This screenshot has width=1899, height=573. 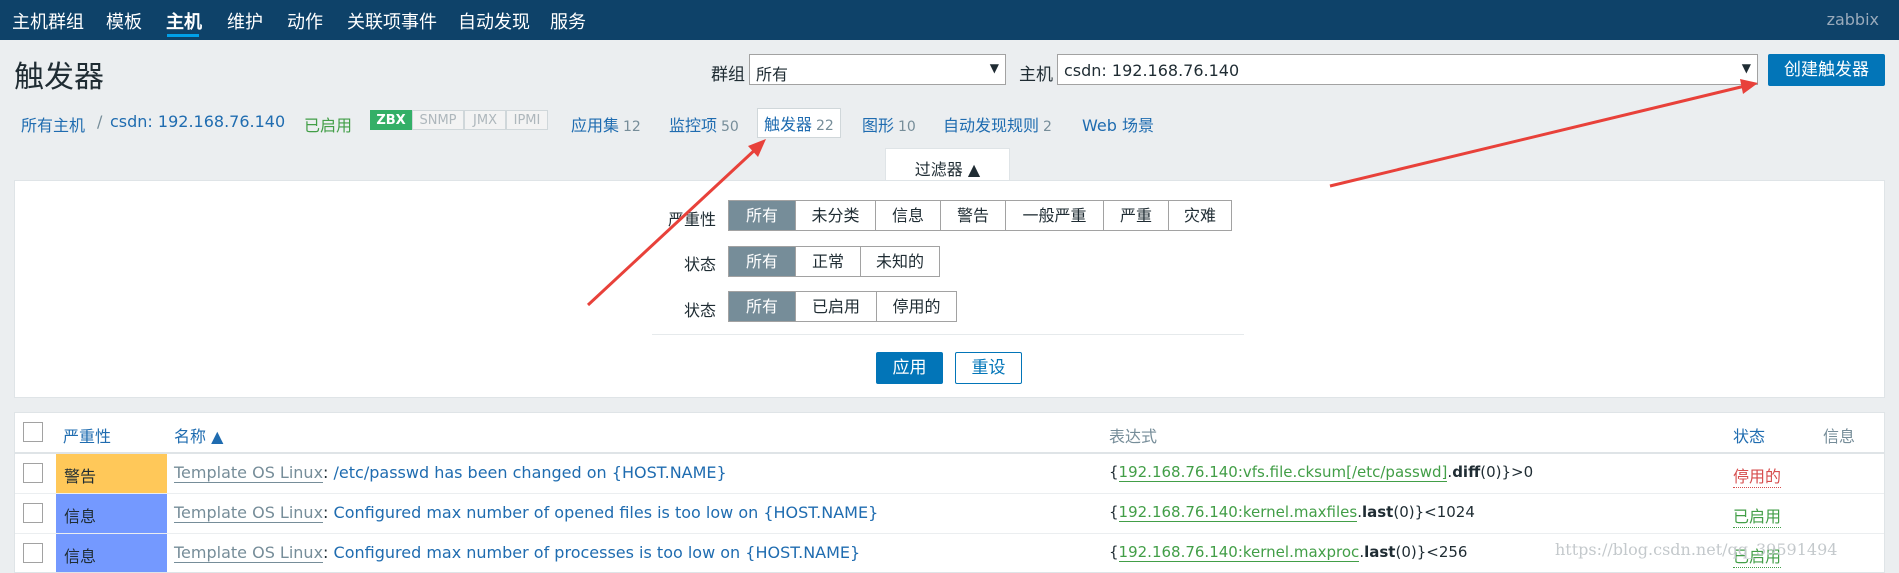 I want to click on arrowhead-icon, so click(x=1749, y=86).